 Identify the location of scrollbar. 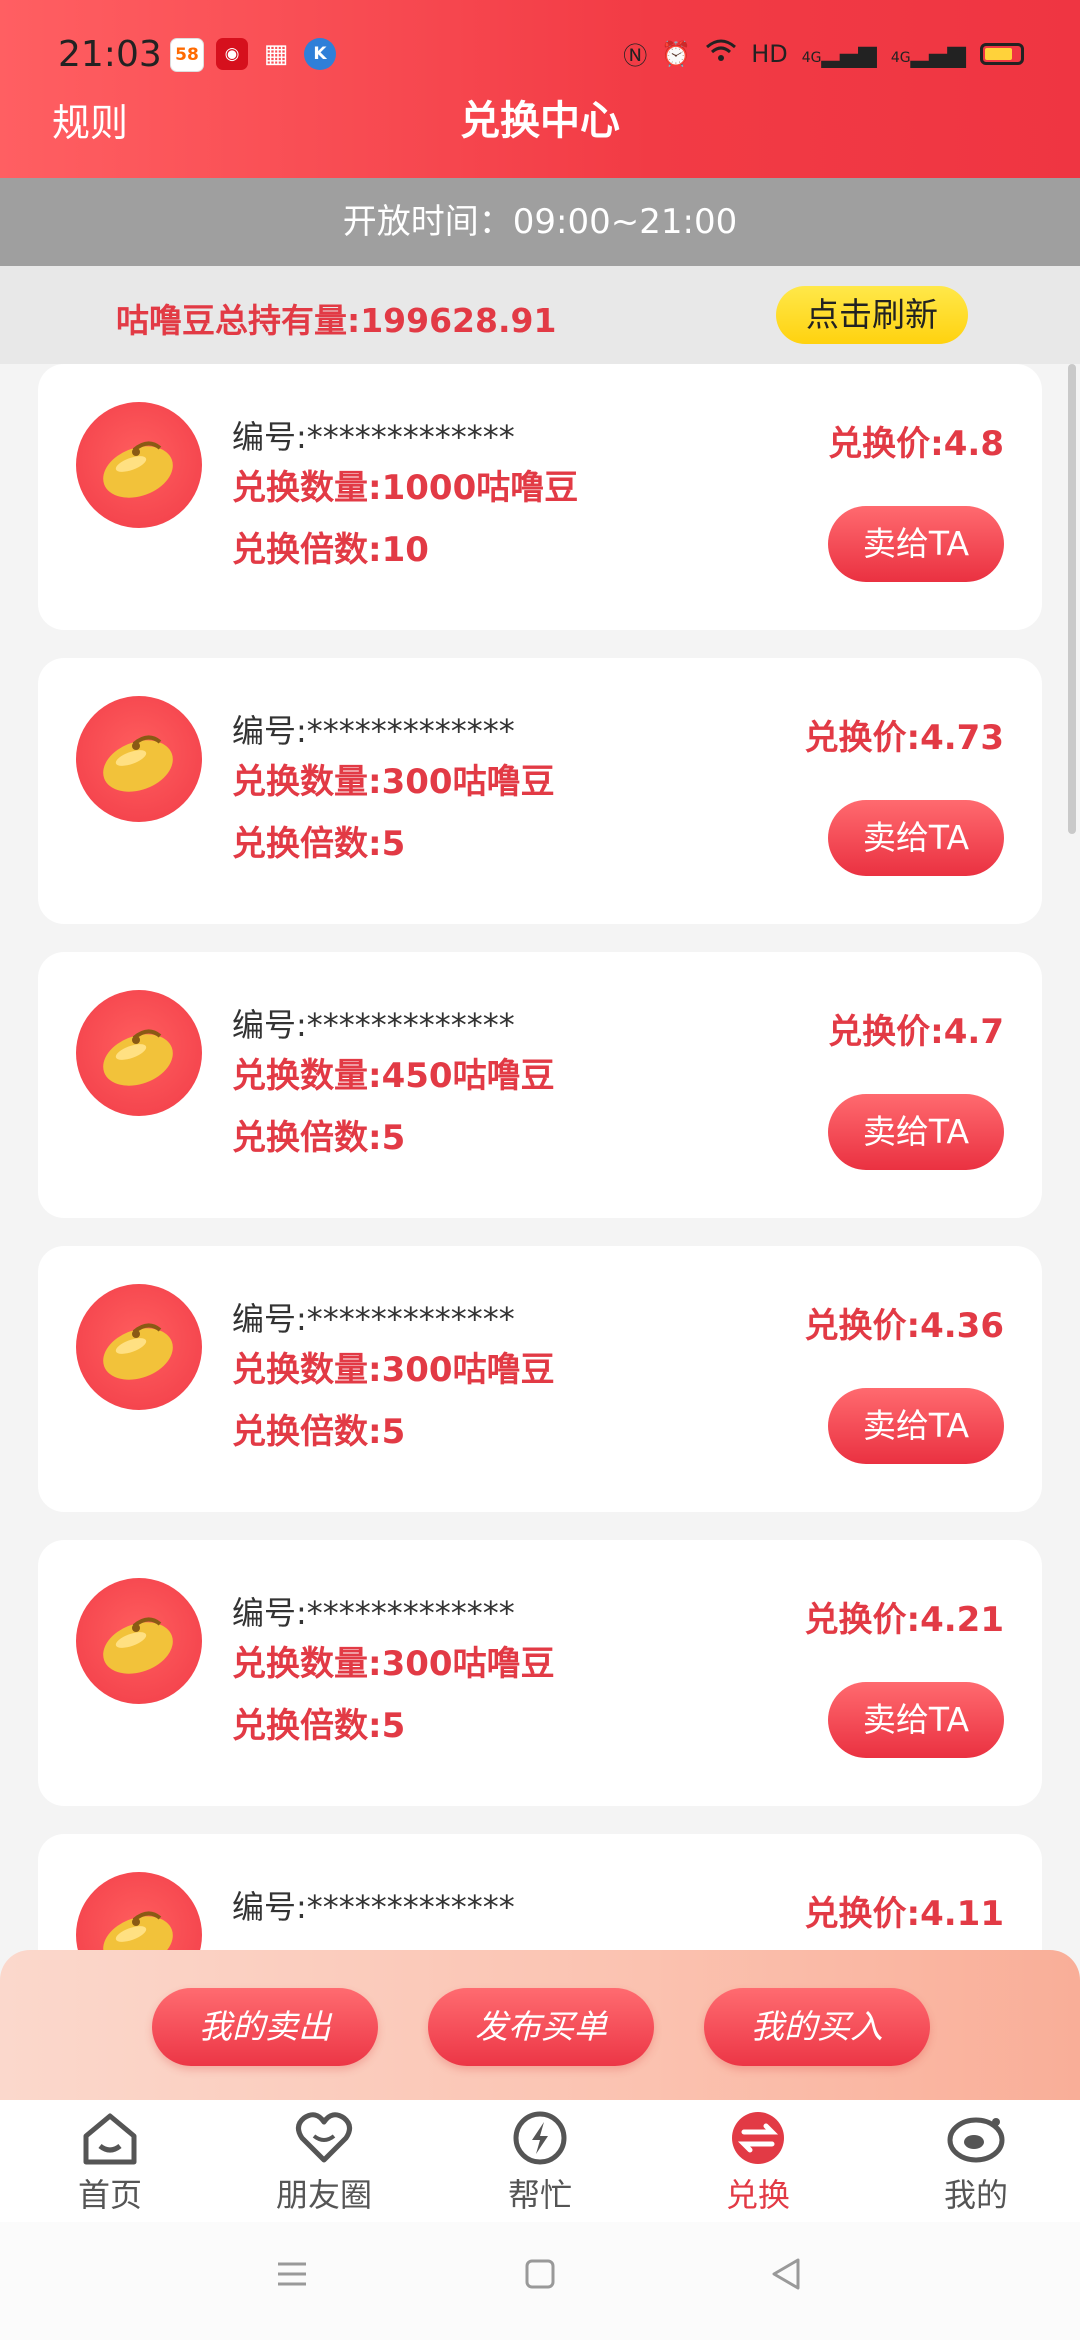
(1072, 599).